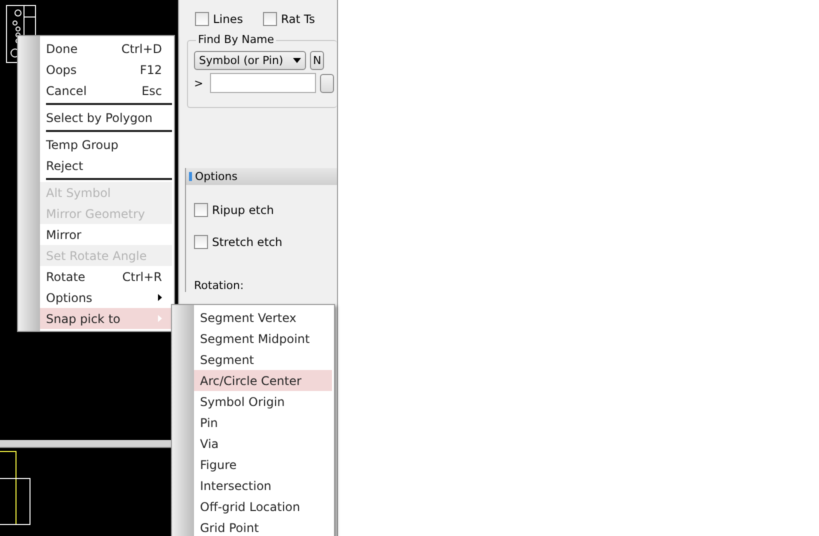  I want to click on rotation-label: Rotation:, so click(219, 285).